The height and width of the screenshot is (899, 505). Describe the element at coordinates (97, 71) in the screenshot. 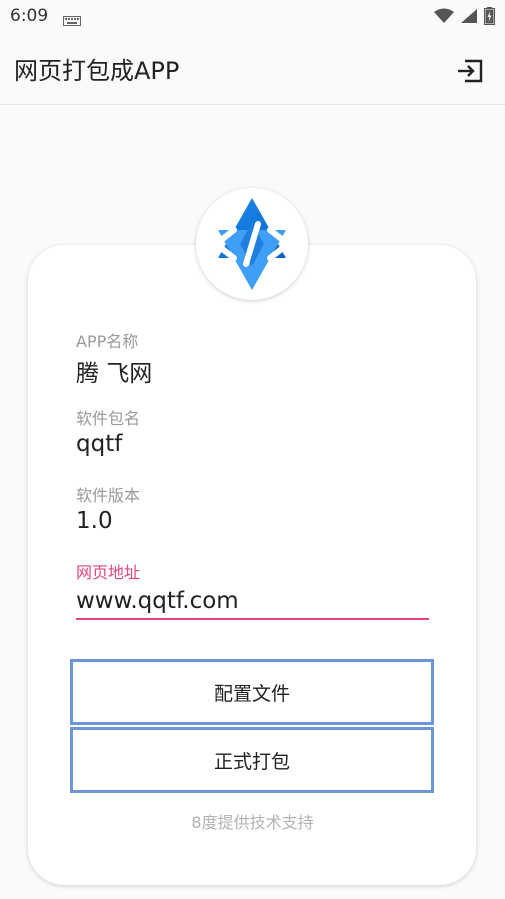

I see `page-title: 网页打包成APP` at that location.